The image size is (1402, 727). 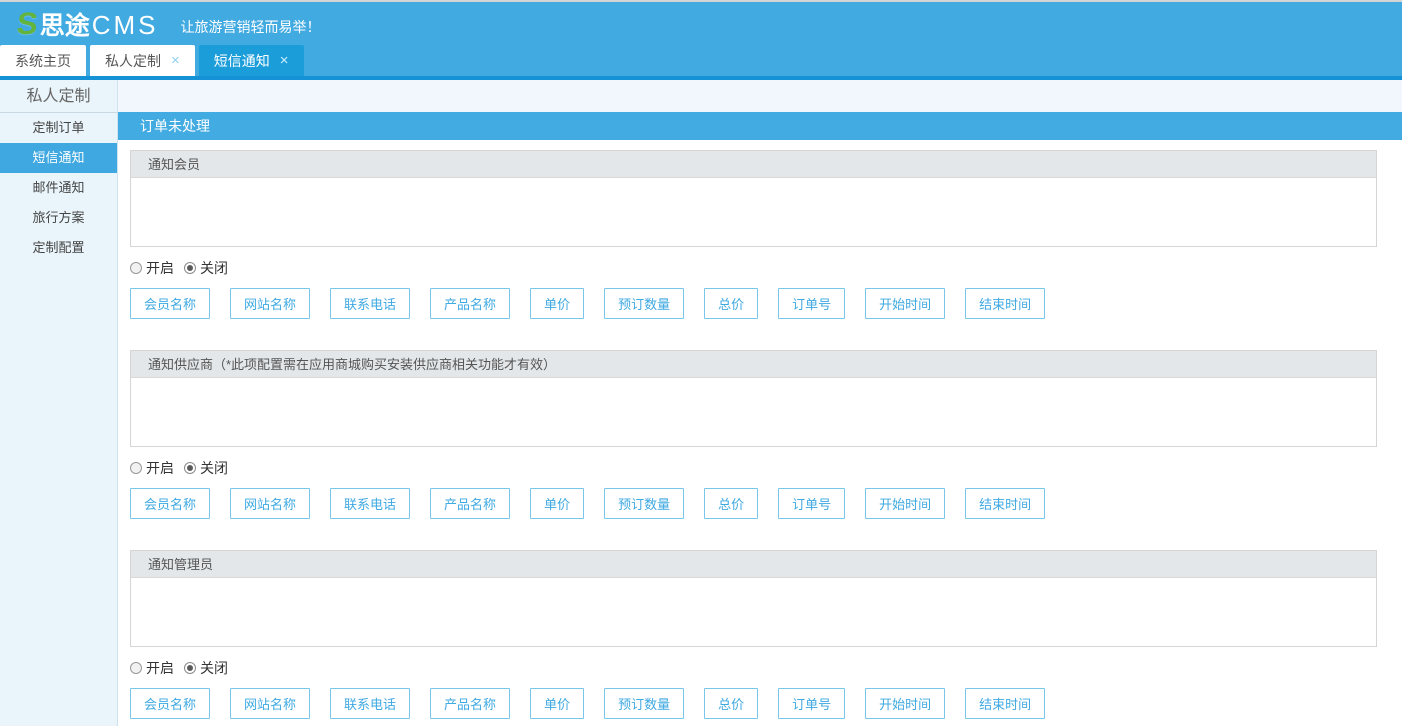 What do you see at coordinates (241, 60) in the screenshot?
I see `tab-label: 短信通知` at bounding box center [241, 60].